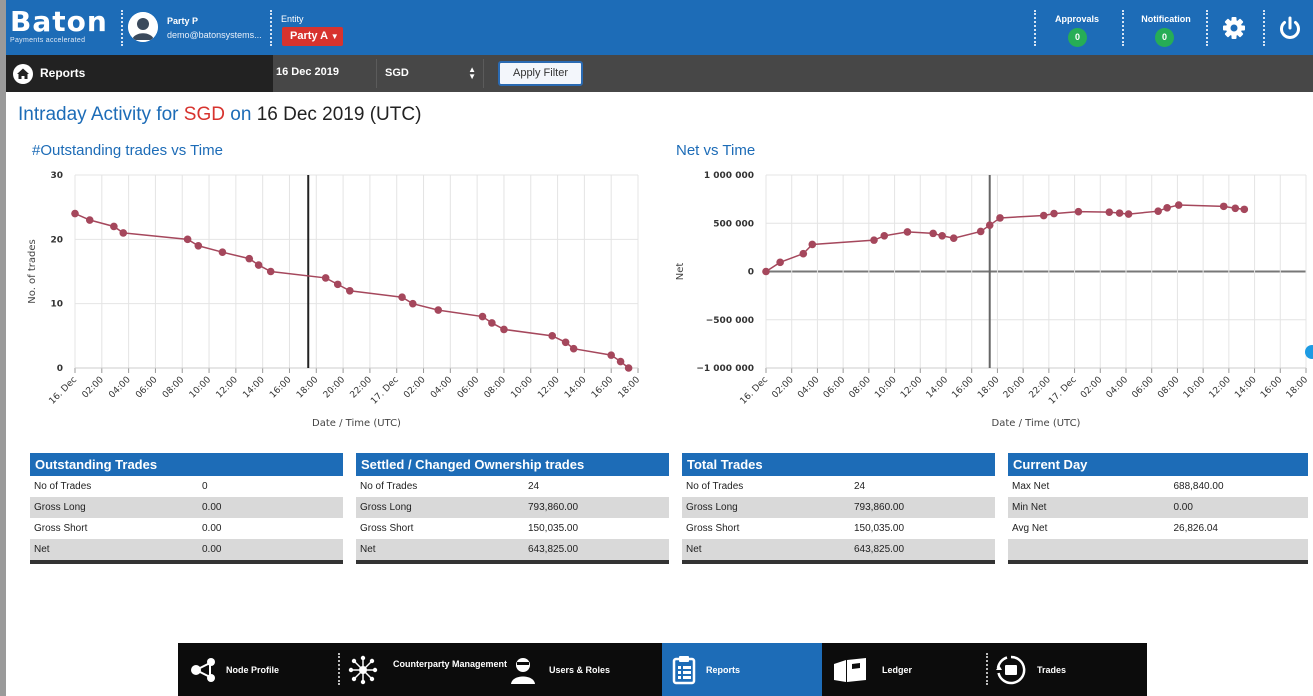 This screenshot has width=1313, height=696. I want to click on gear-icon, so click(1234, 28).